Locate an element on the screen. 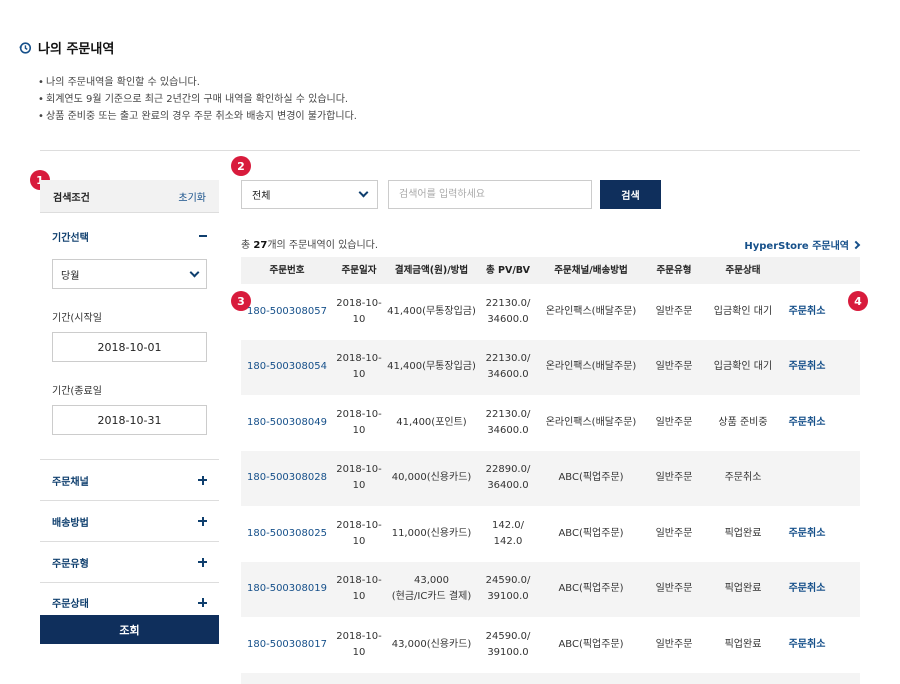  end-date-label: 기간(종료일 is located at coordinates (77, 391).